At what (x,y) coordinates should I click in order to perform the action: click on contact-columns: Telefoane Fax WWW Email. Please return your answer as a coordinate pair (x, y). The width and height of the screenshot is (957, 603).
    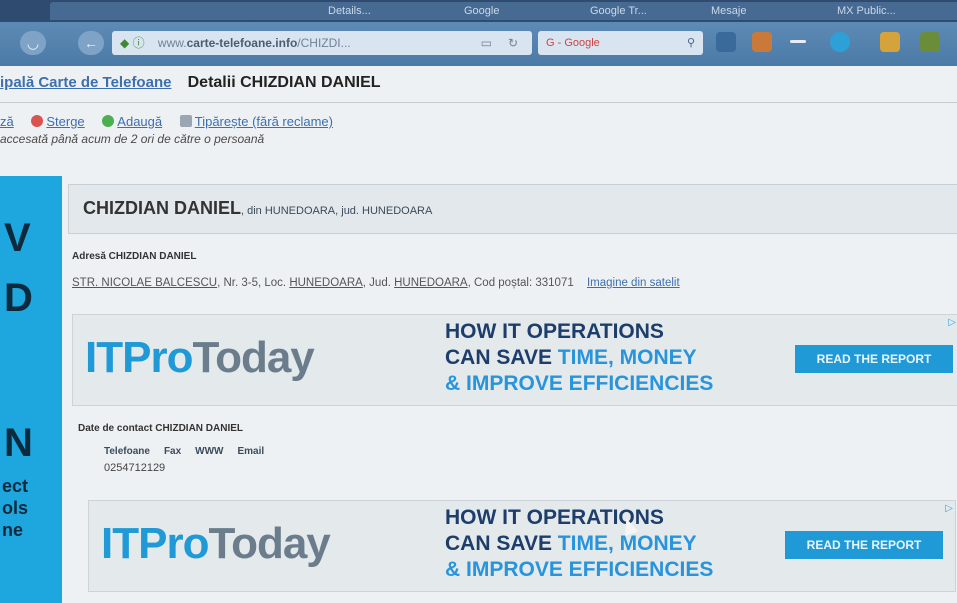
    Looking at the image, I should click on (191, 451).